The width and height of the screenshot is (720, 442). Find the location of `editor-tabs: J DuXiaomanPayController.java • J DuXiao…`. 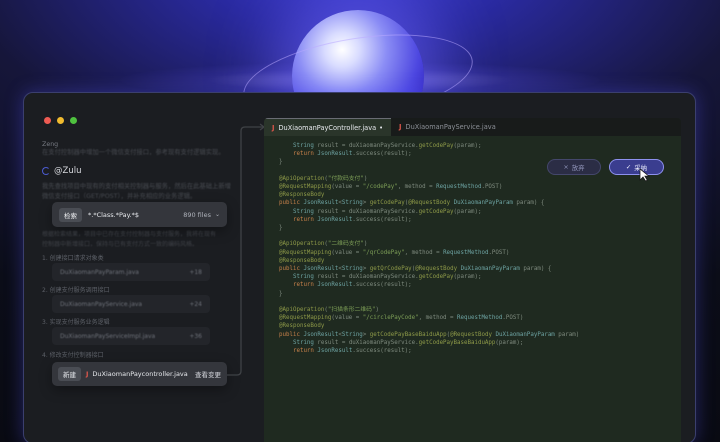

editor-tabs: J DuXiaomanPayController.java • J DuXiao… is located at coordinates (472, 127).